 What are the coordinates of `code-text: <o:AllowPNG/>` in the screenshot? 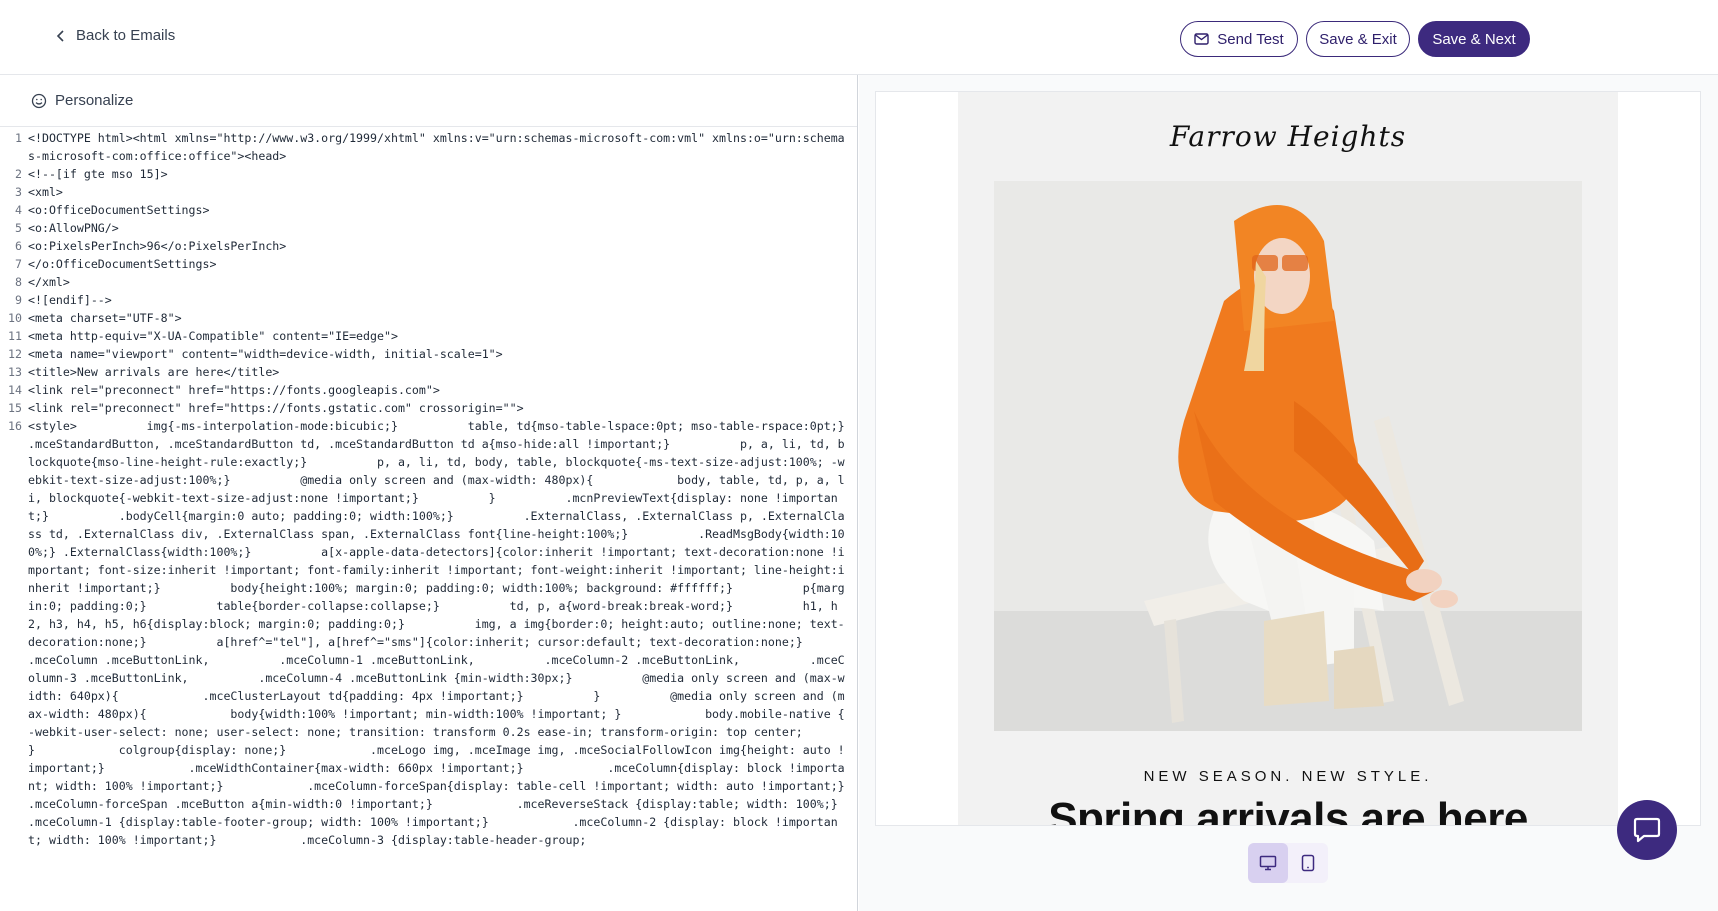 It's located at (73, 228).